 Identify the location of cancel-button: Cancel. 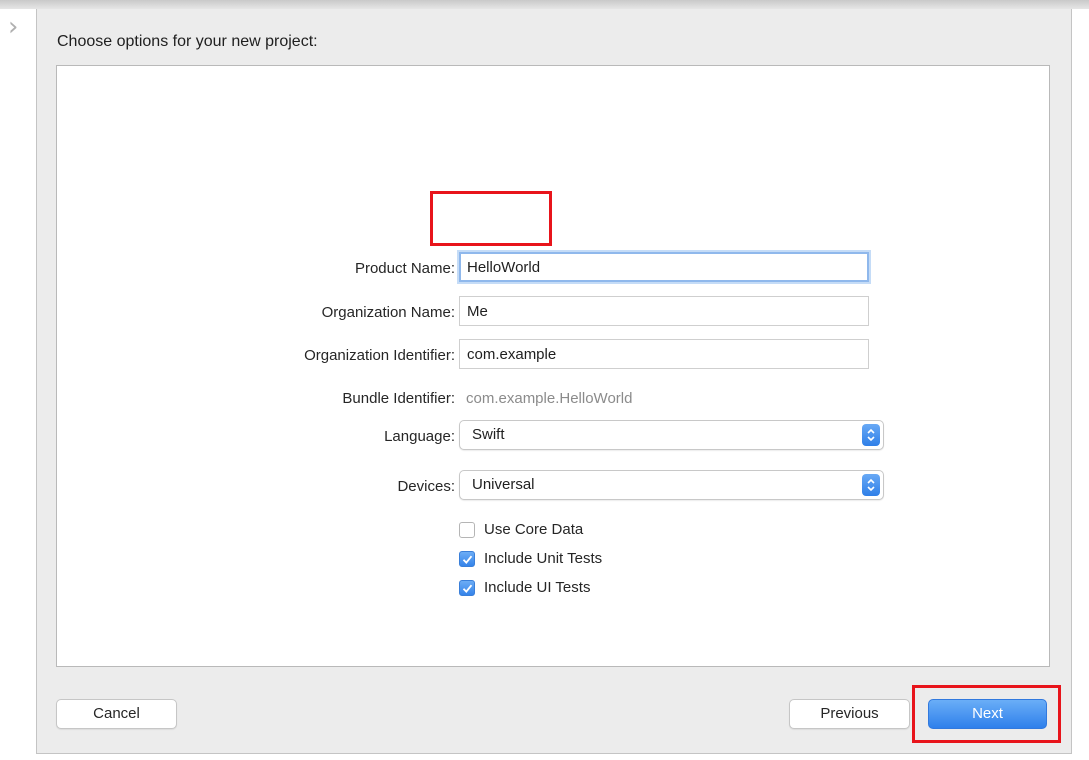
(116, 714).